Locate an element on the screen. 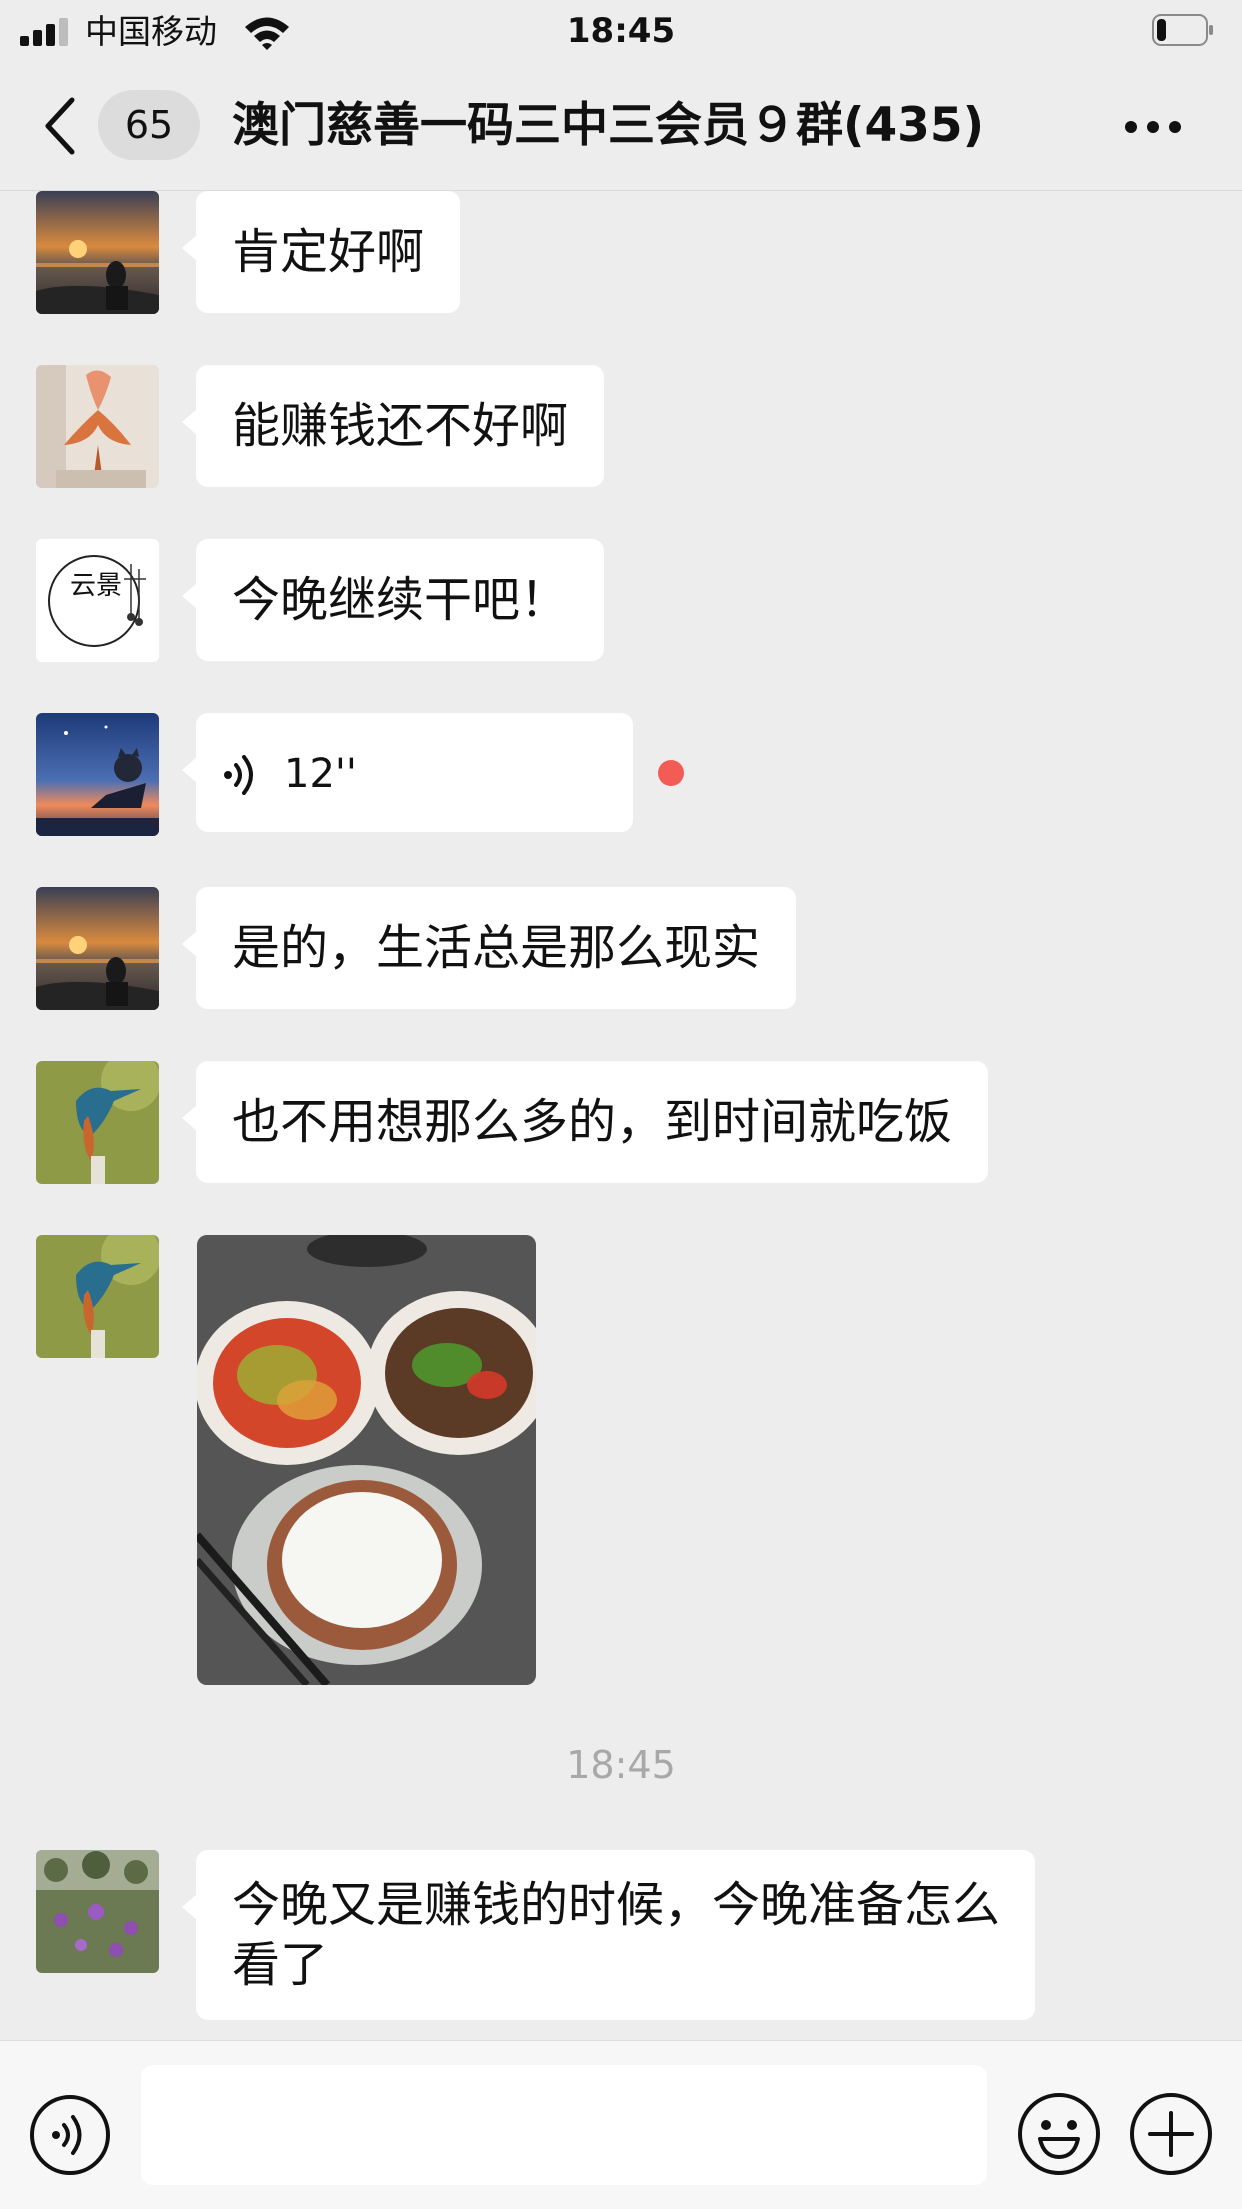 The height and width of the screenshot is (2209, 1242). chat-title: 澳门慈善一码三中三会员９群(435) is located at coordinates (608, 125).